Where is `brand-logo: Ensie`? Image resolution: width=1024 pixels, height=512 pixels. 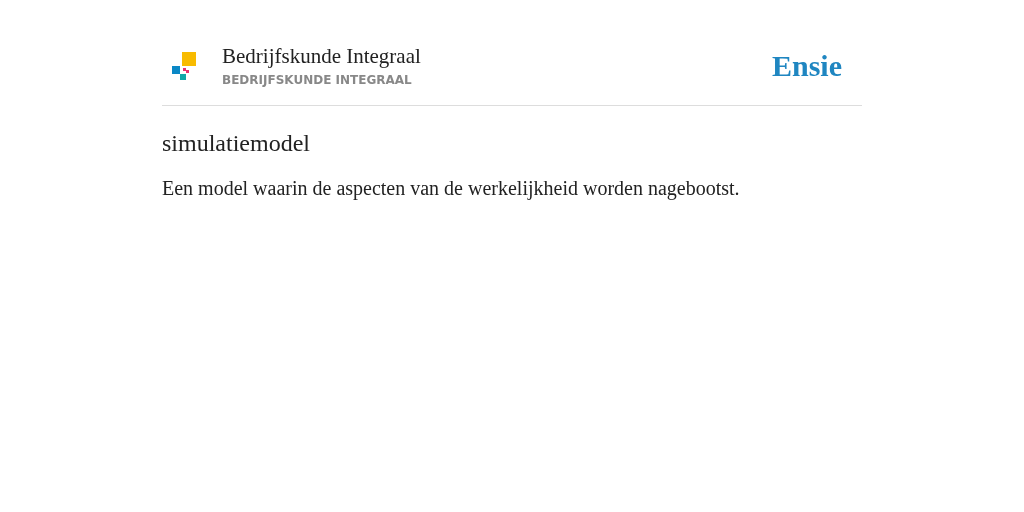 brand-logo: Ensie is located at coordinates (806, 65).